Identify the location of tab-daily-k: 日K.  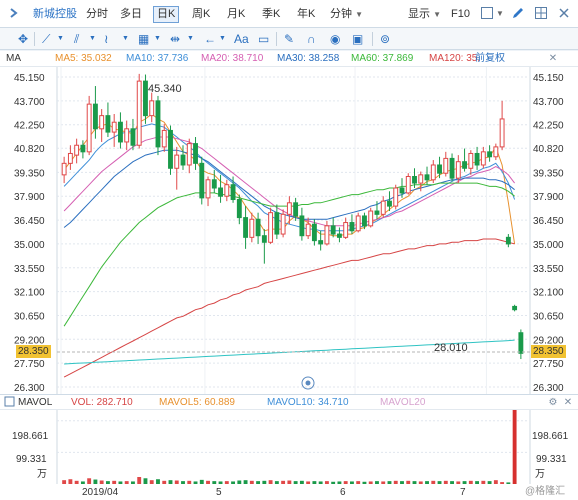
(166, 14).